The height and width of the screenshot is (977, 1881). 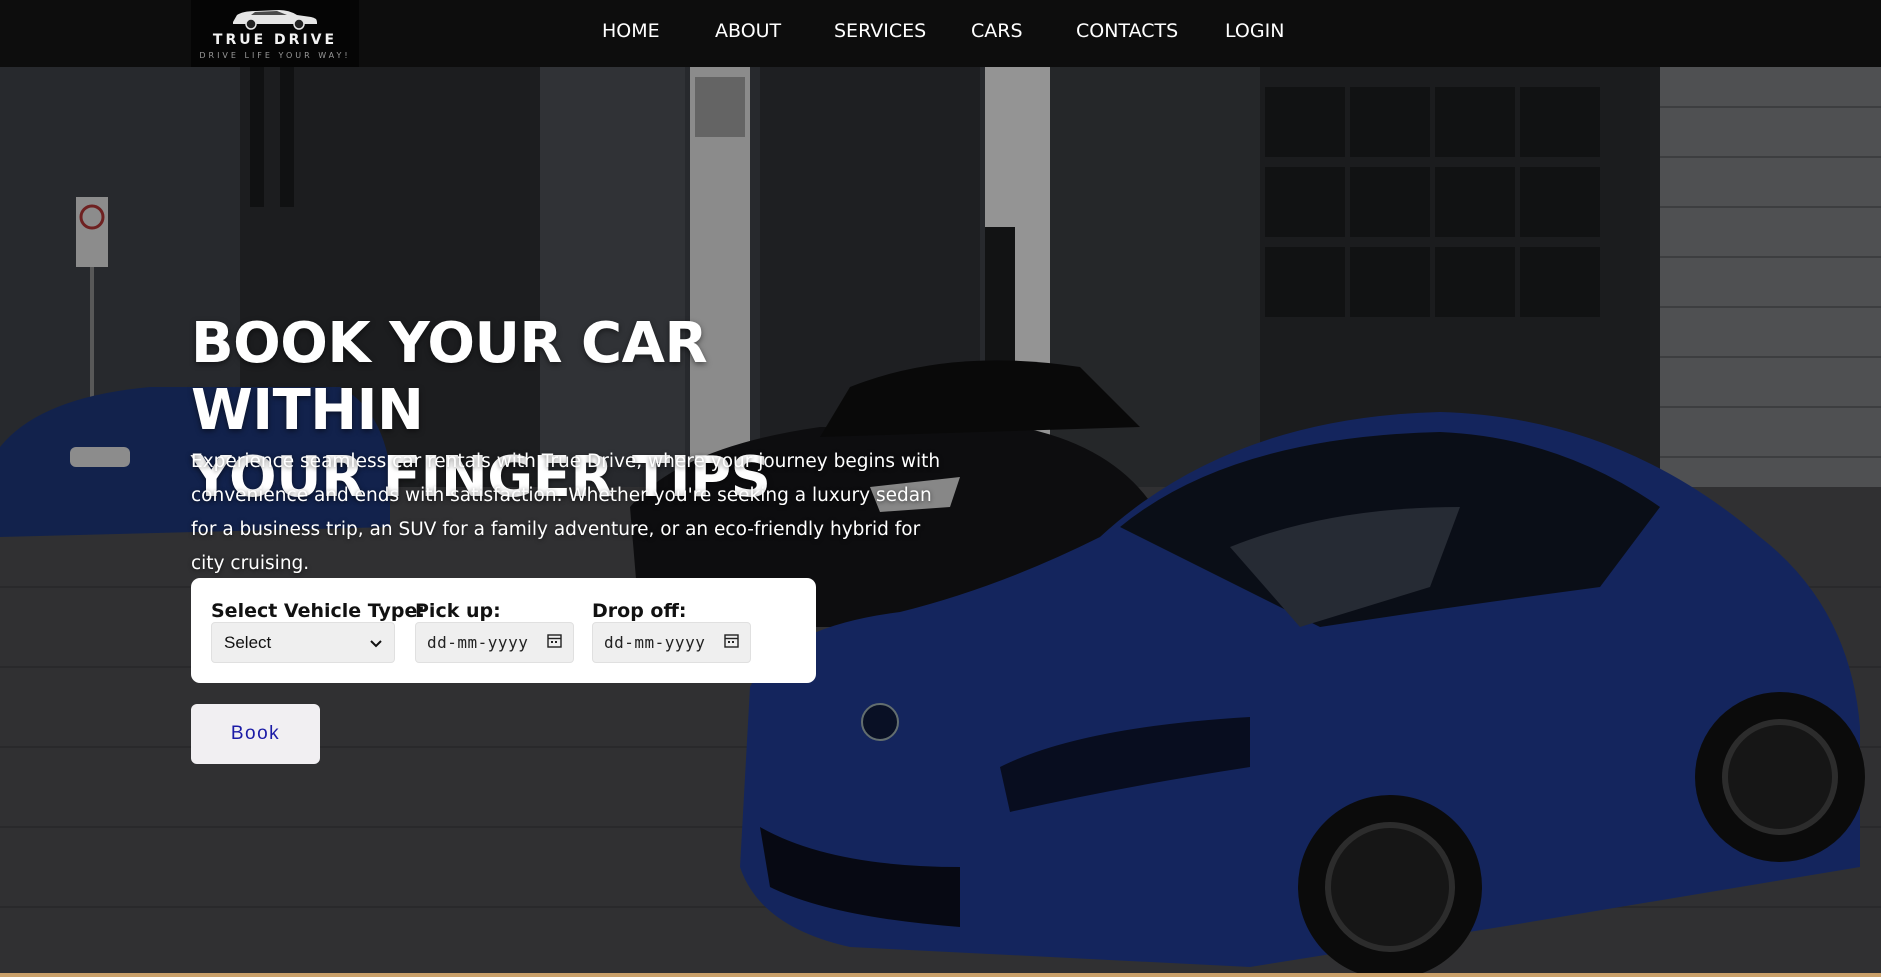 I want to click on chevron-down-icon, so click(x=376, y=643).